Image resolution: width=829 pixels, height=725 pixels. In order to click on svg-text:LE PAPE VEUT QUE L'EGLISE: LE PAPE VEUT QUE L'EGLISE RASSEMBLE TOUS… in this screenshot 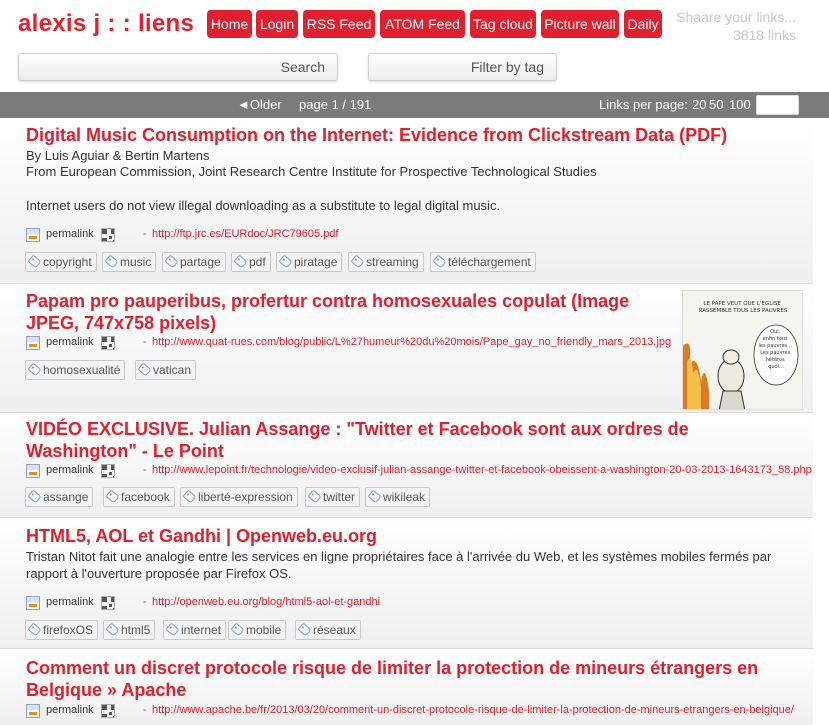, I will do `click(743, 307)`.